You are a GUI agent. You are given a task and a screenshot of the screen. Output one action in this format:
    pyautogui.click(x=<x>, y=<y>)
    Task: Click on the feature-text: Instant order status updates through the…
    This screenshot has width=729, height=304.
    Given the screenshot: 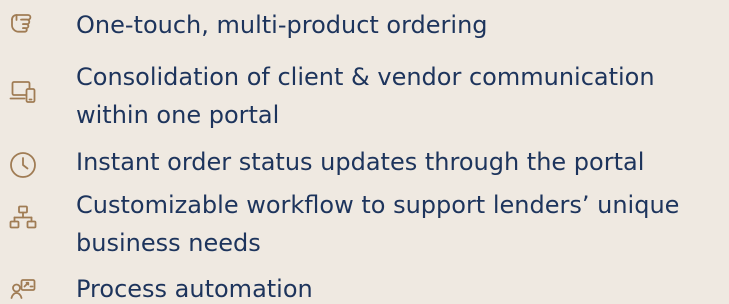 What is the action you would take?
    pyautogui.click(x=360, y=162)
    